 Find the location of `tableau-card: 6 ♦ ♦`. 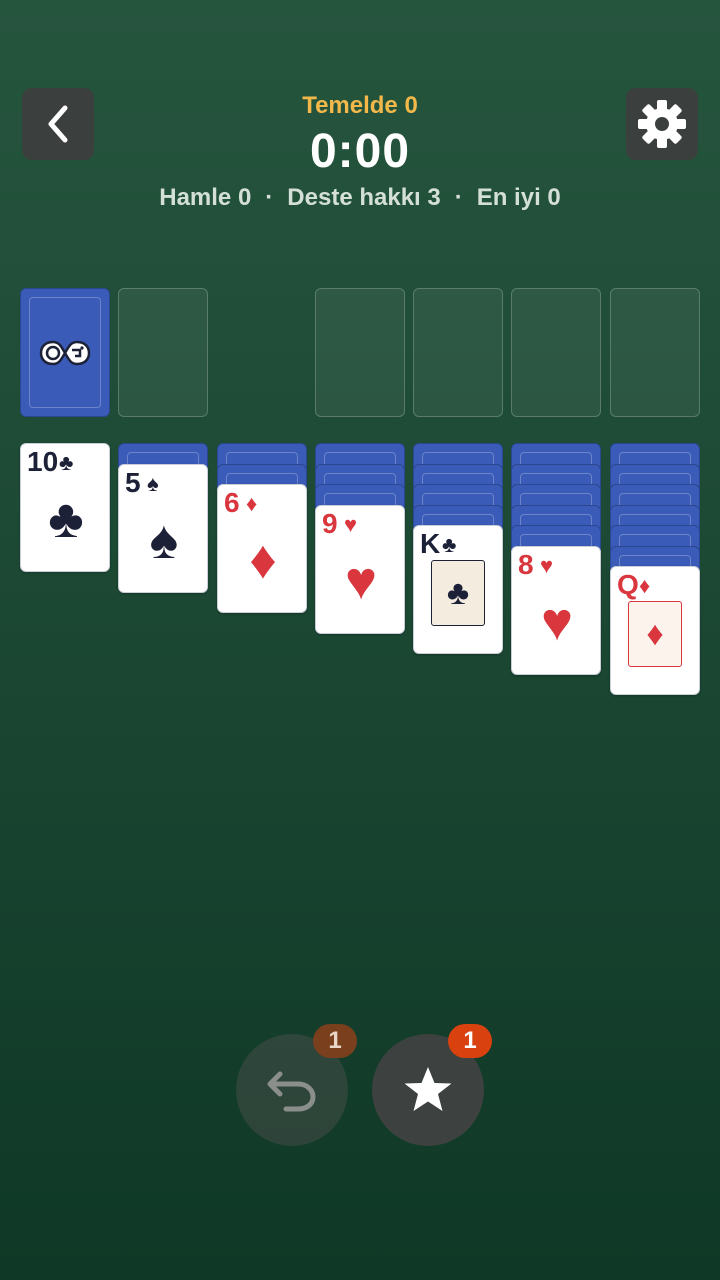

tableau-card: 6 ♦ ♦ is located at coordinates (262, 548).